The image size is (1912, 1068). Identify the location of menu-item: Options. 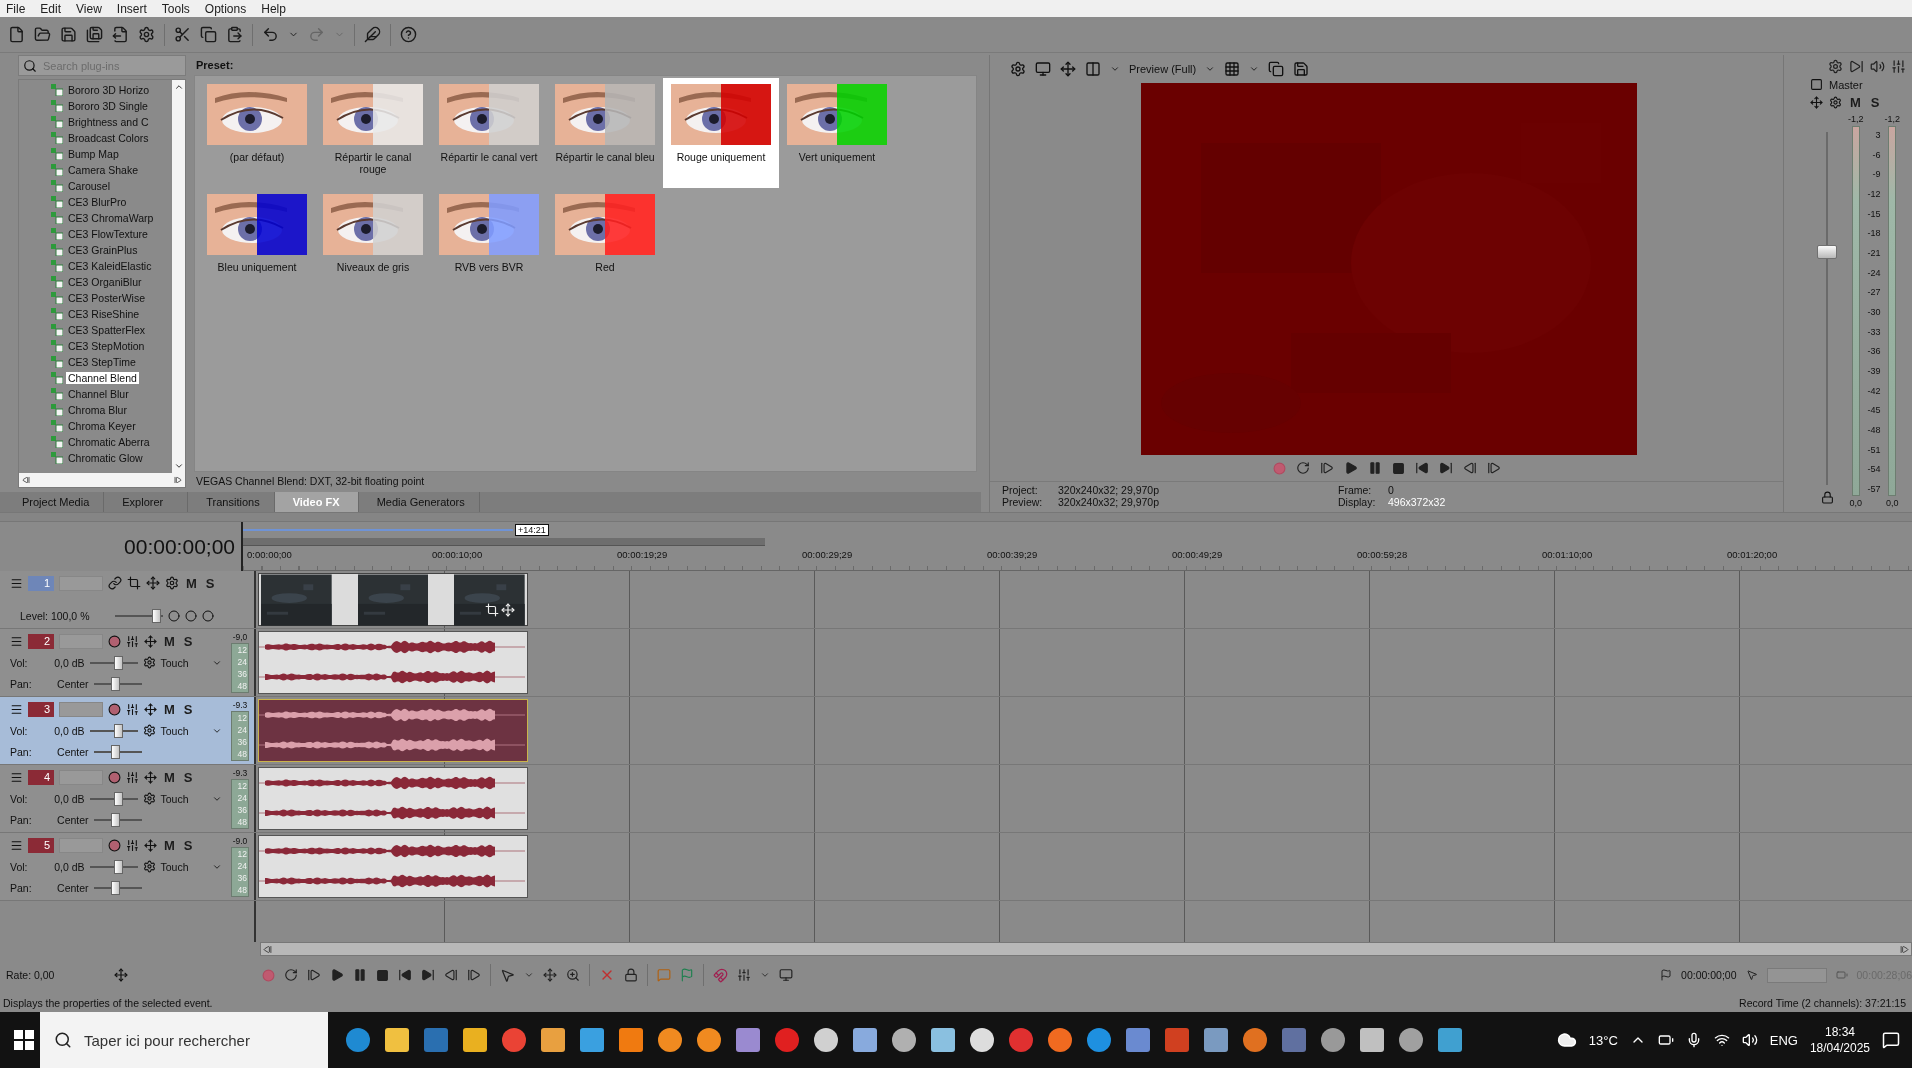
(225, 8).